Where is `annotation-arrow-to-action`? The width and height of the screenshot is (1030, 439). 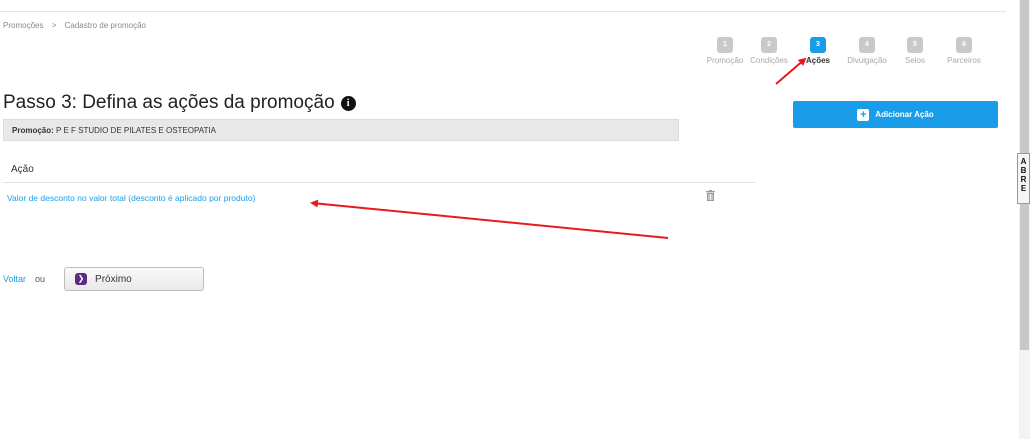 annotation-arrow-to-action is located at coordinates (489, 219).